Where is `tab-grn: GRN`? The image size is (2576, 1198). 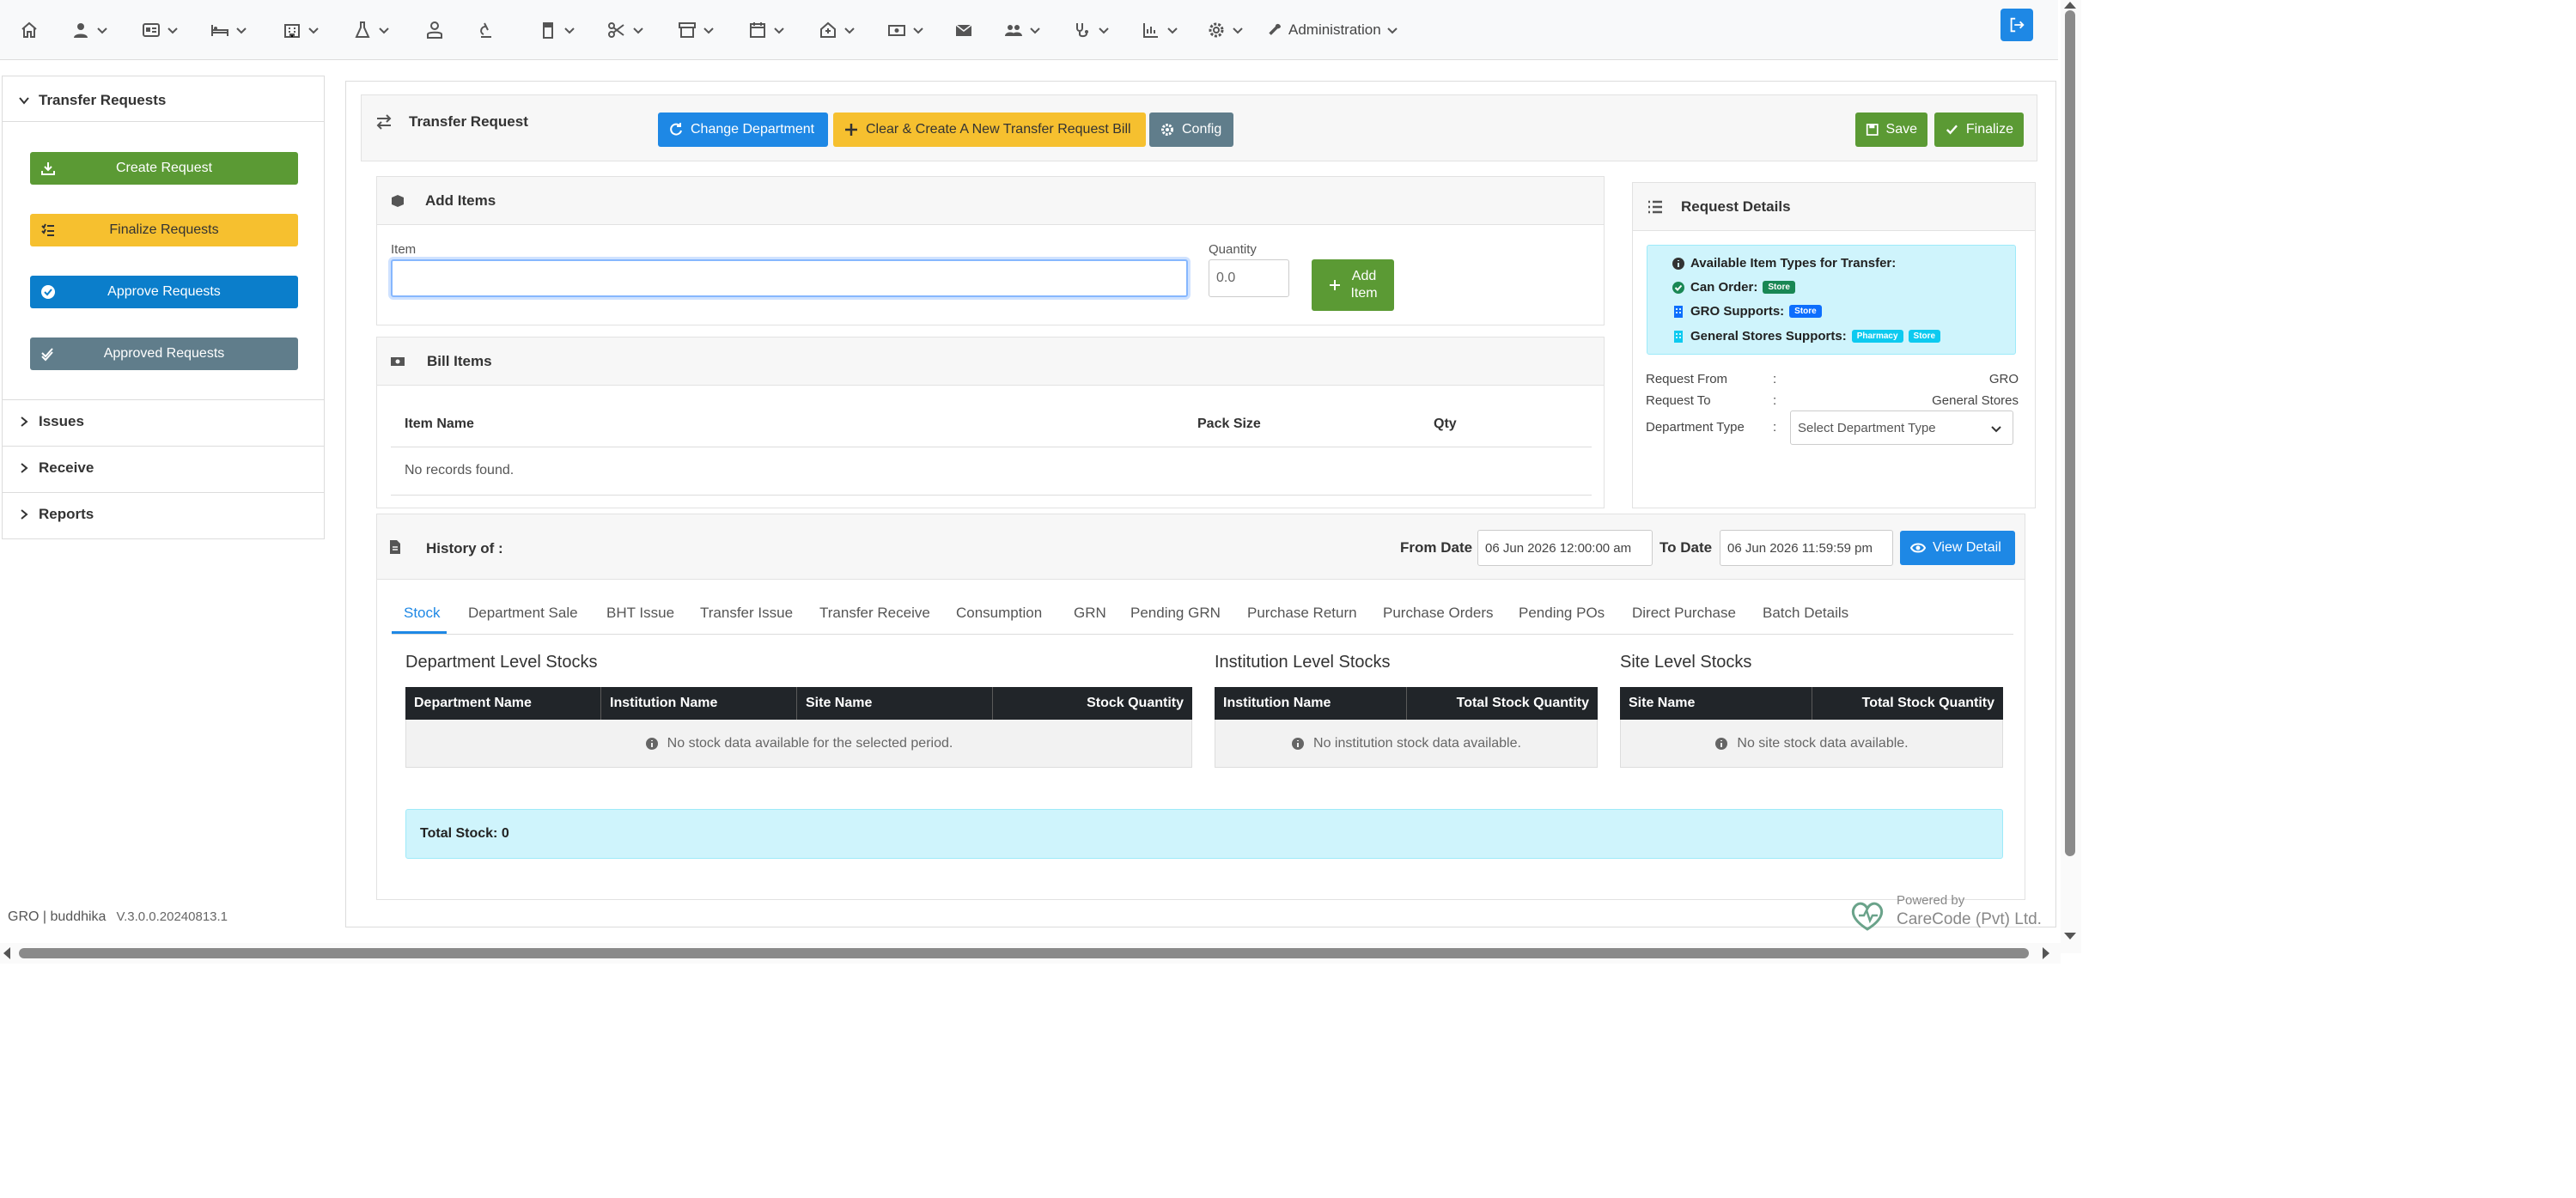
tab-grn: GRN is located at coordinates (1090, 613).